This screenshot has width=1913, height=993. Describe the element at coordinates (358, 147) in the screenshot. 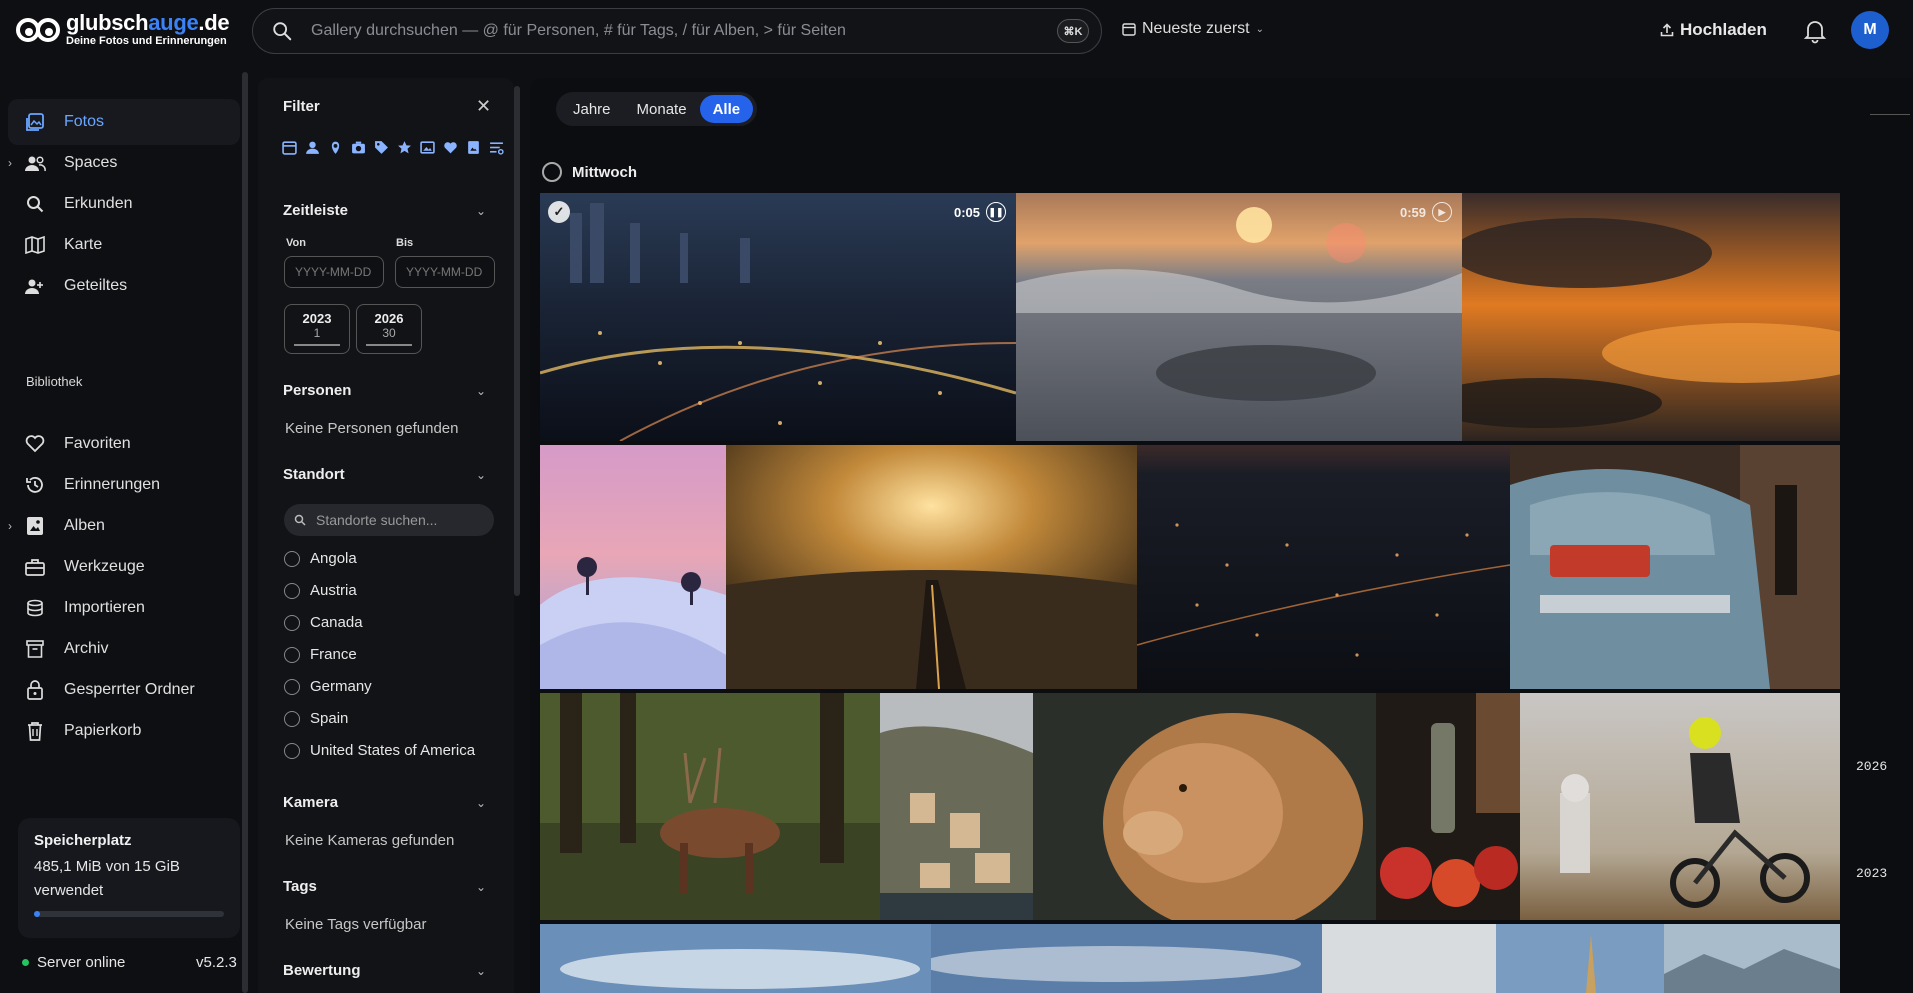

I see `camera-icon` at that location.